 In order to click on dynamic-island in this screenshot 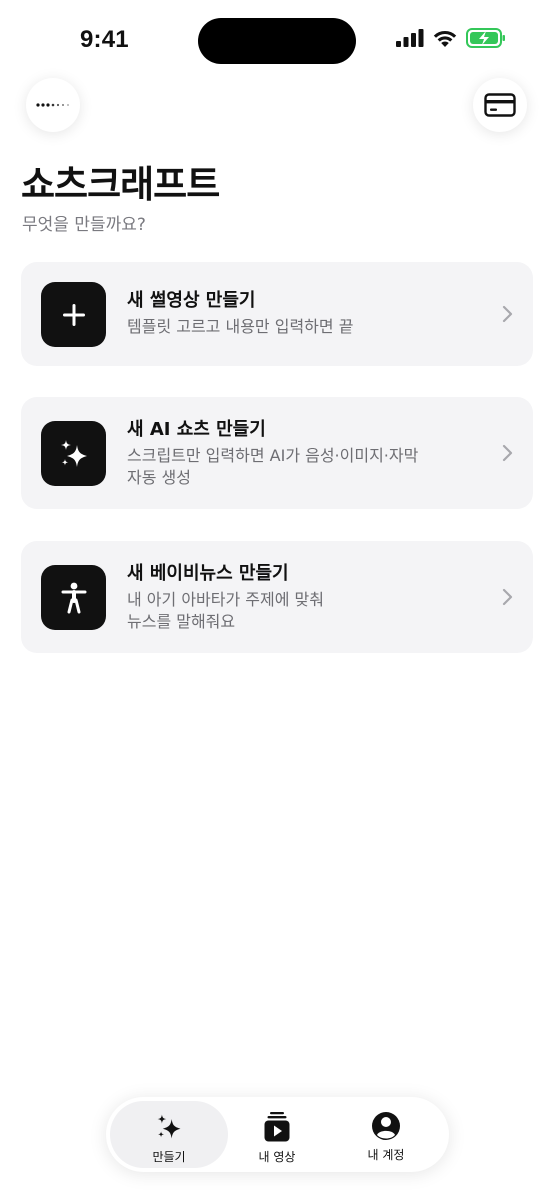, I will do `click(277, 41)`.